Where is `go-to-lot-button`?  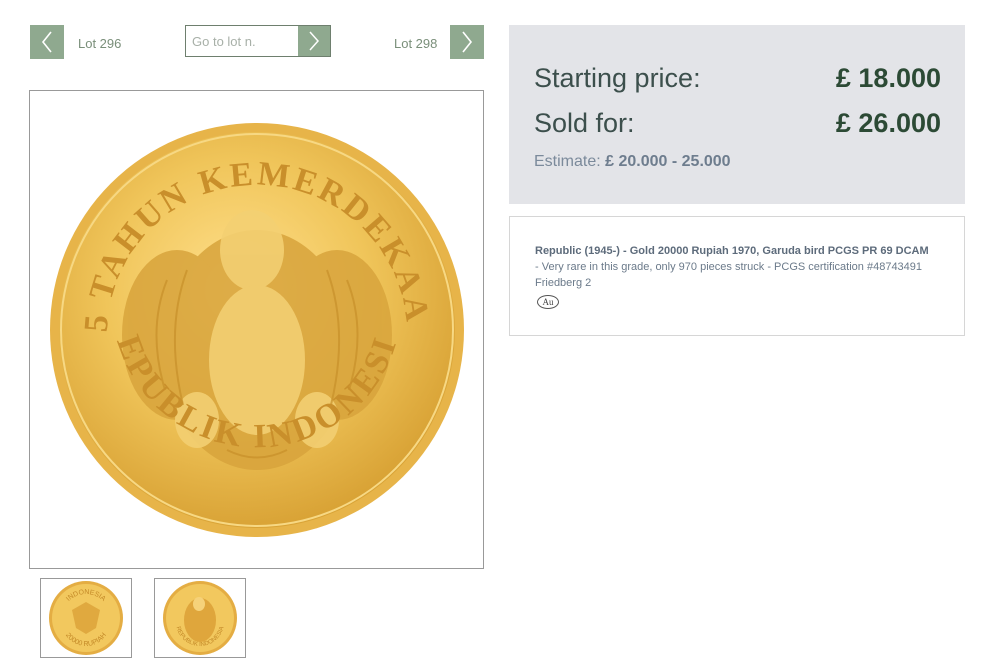 go-to-lot-button is located at coordinates (314, 41).